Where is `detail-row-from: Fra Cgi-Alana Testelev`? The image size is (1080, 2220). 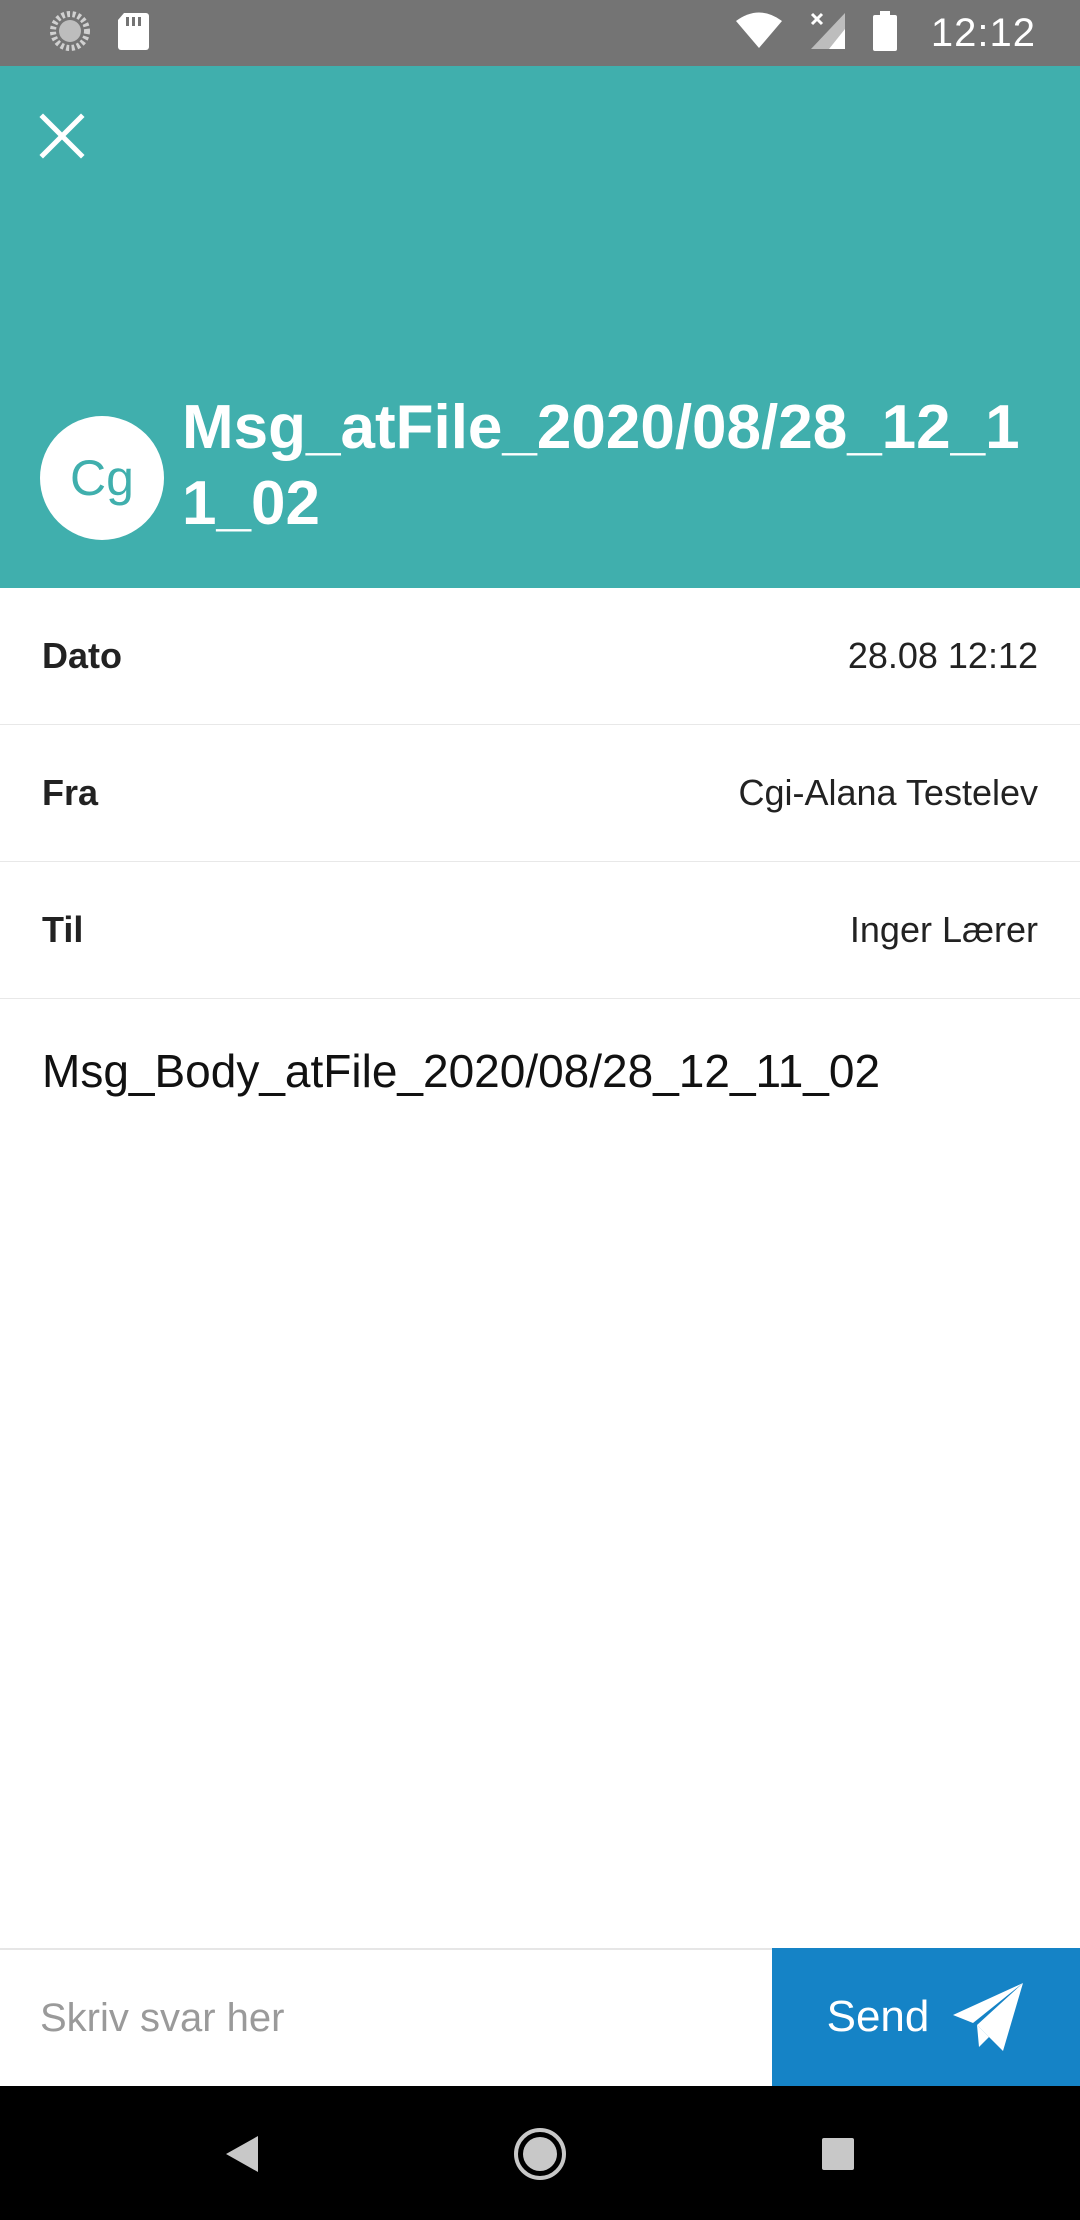 detail-row-from: Fra Cgi-Alana Testelev is located at coordinates (540, 793).